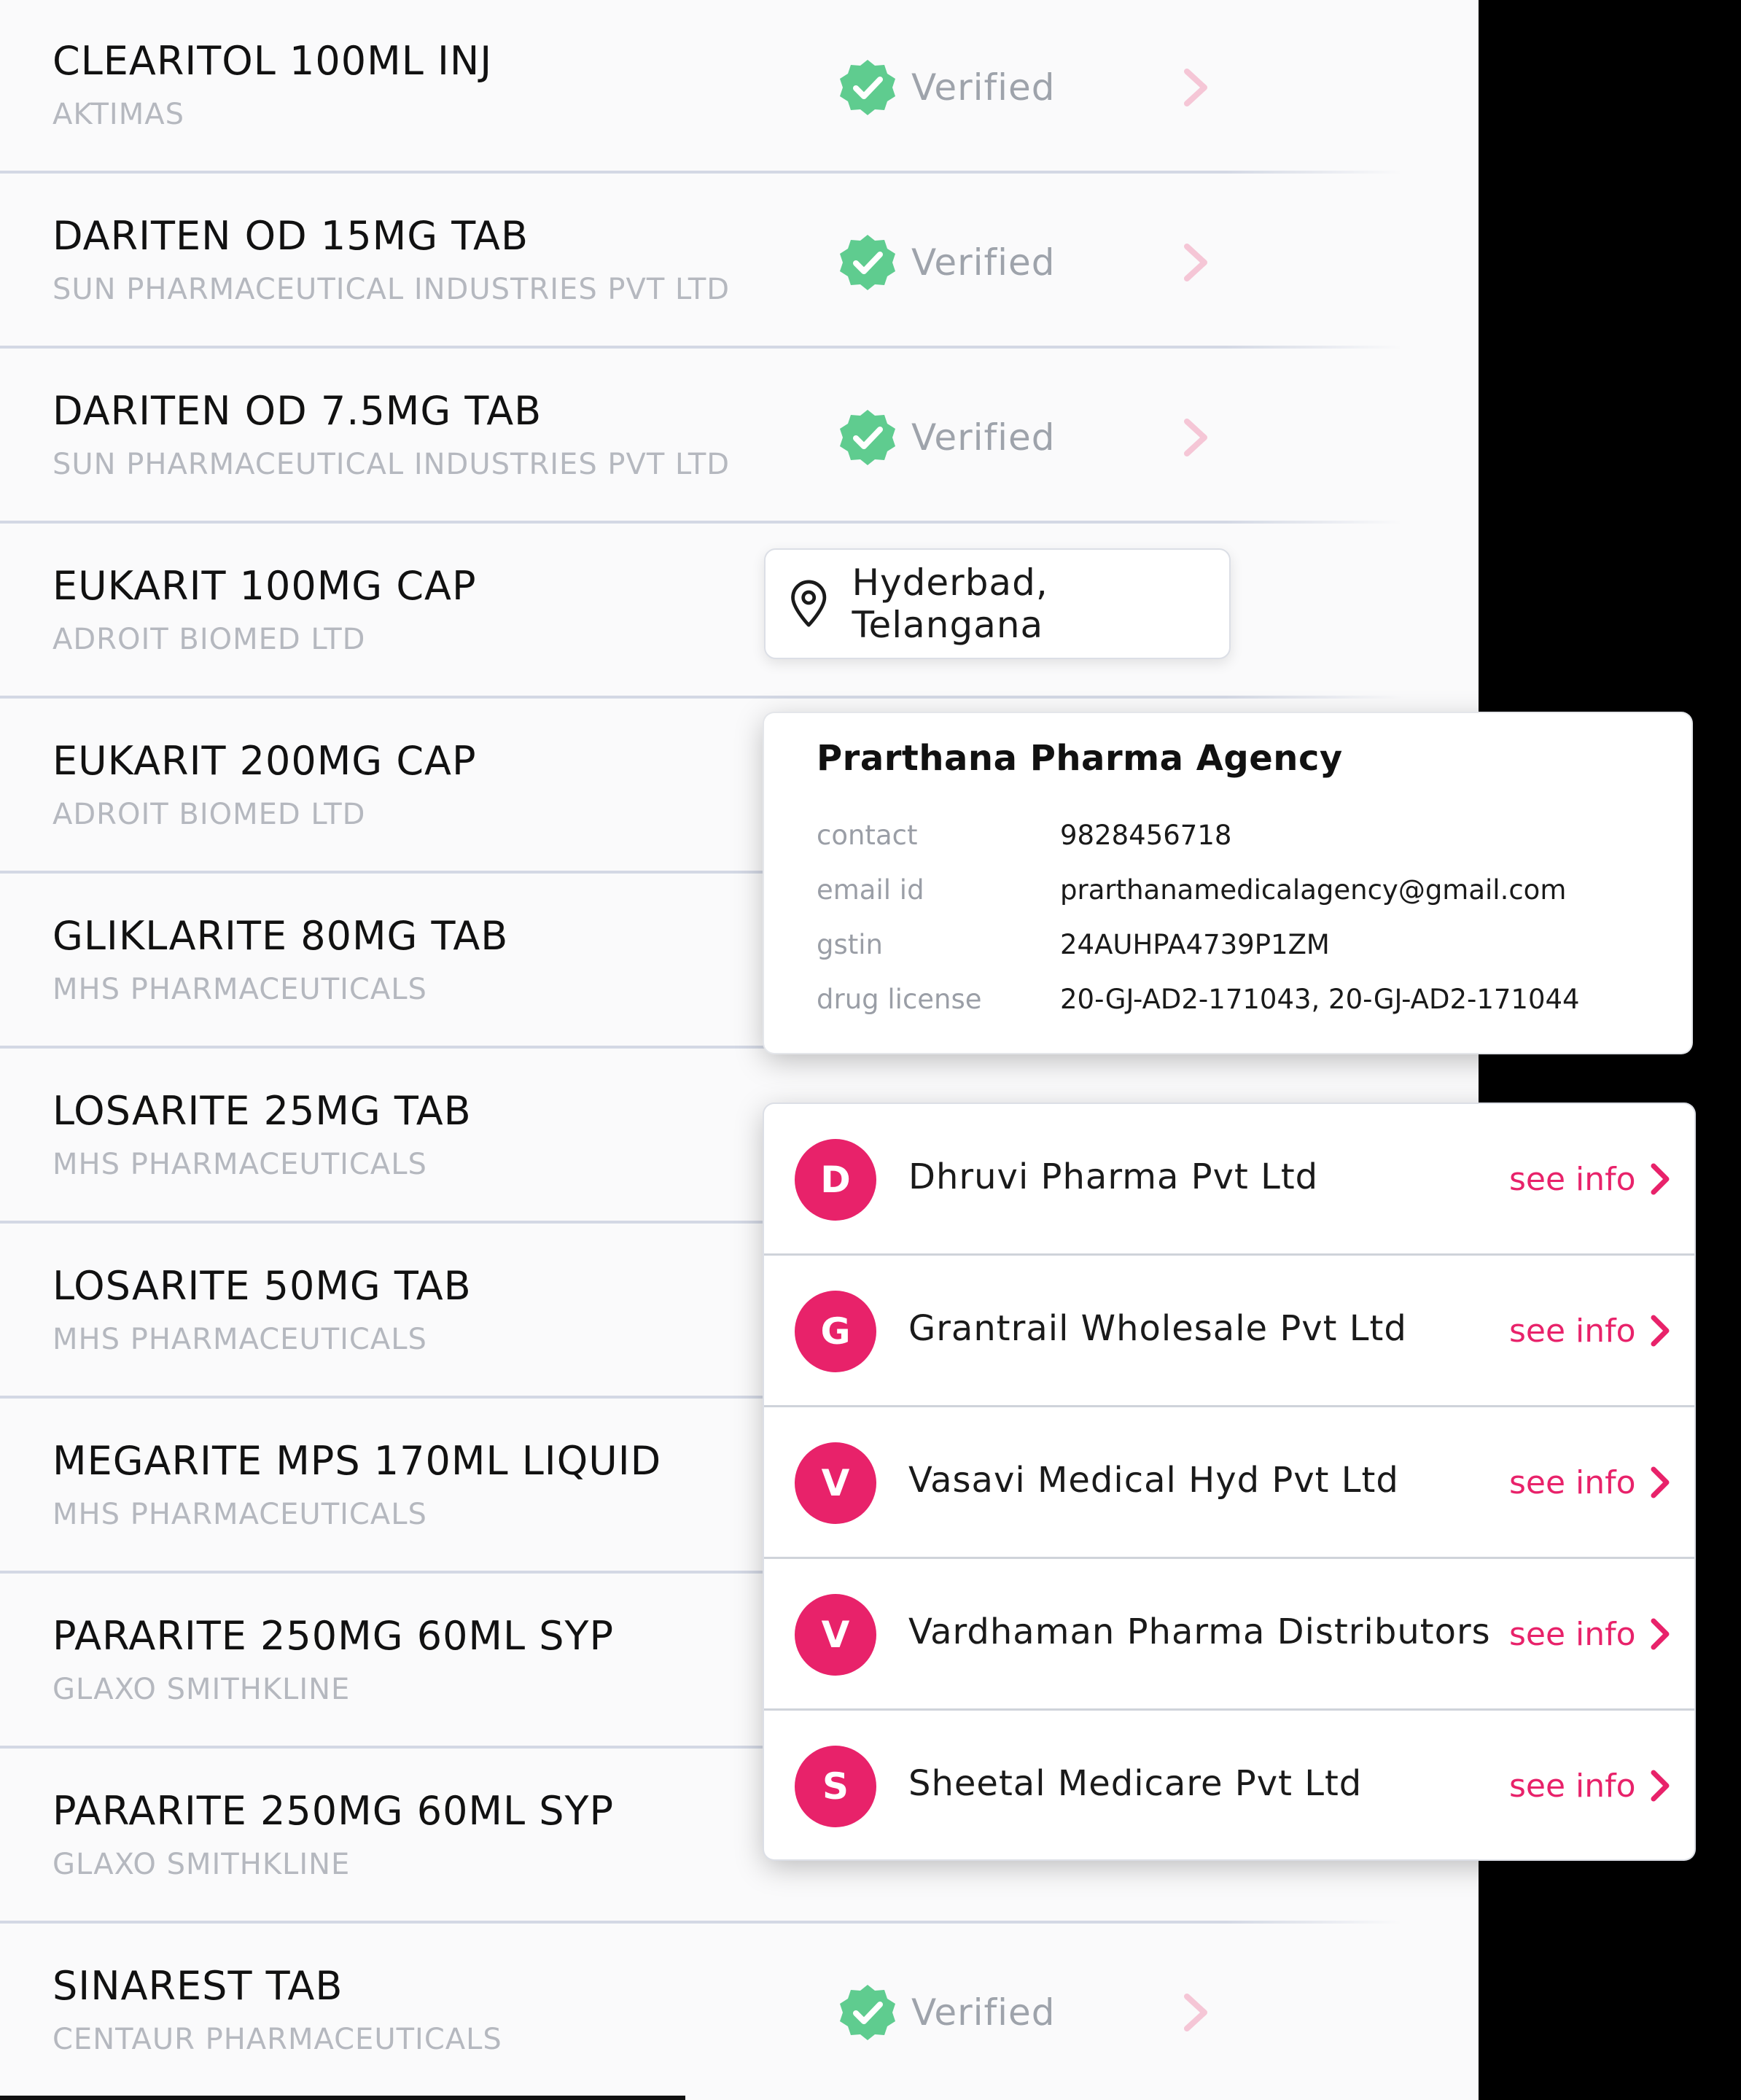 This screenshot has height=2100, width=1741. Describe the element at coordinates (343, 2098) in the screenshot. I see `bottom-divider` at that location.